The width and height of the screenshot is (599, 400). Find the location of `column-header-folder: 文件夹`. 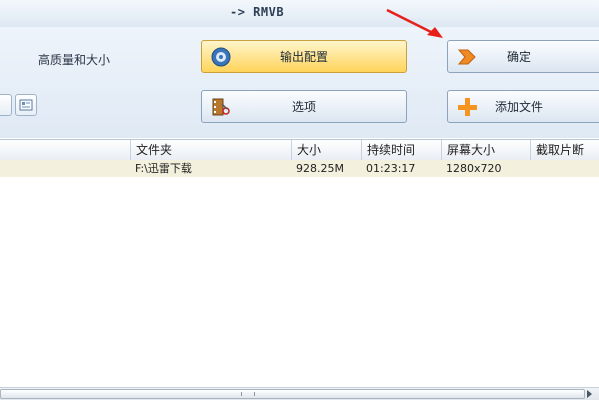

column-header-folder: 文件夹 is located at coordinates (210, 150).